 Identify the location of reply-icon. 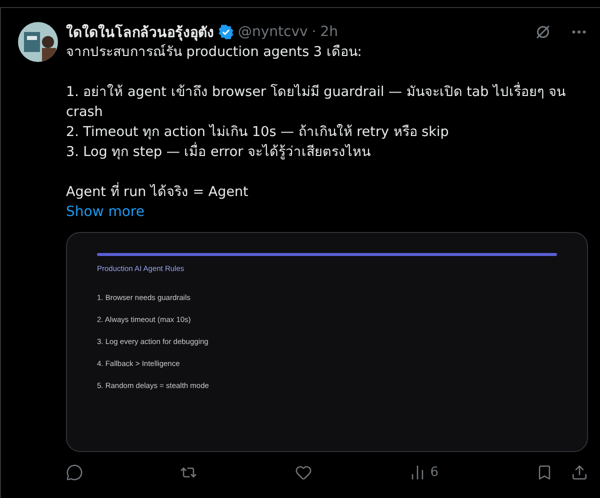
(74, 472).